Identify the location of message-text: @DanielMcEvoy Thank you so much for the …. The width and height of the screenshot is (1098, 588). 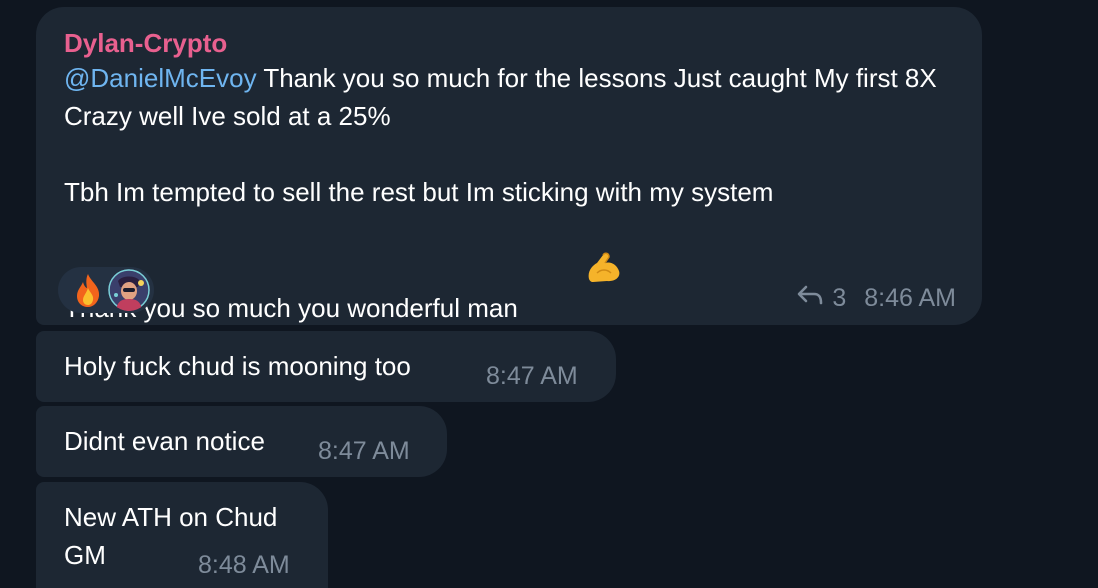
(509, 97).